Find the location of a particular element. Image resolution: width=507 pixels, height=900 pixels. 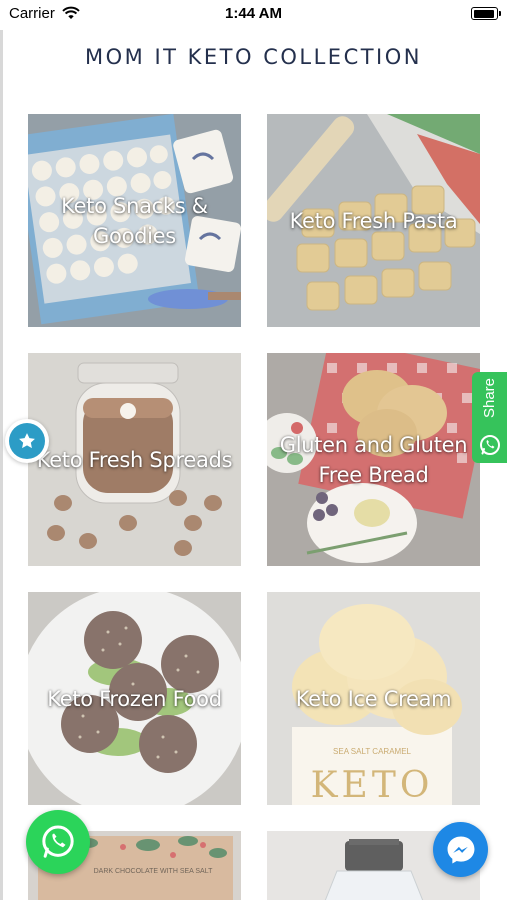

messenger-icon is located at coordinates (460, 849).